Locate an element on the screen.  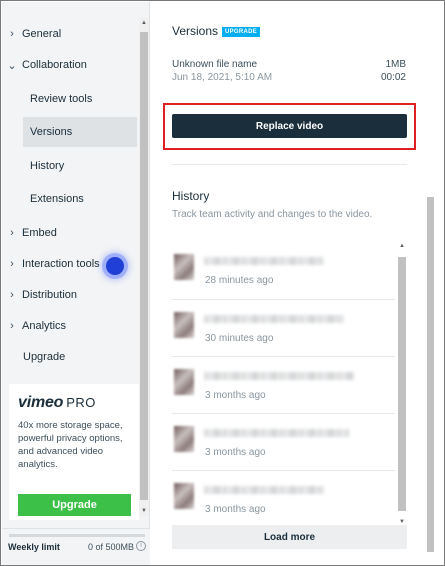
replace-video-button: Replace video is located at coordinates (289, 126).